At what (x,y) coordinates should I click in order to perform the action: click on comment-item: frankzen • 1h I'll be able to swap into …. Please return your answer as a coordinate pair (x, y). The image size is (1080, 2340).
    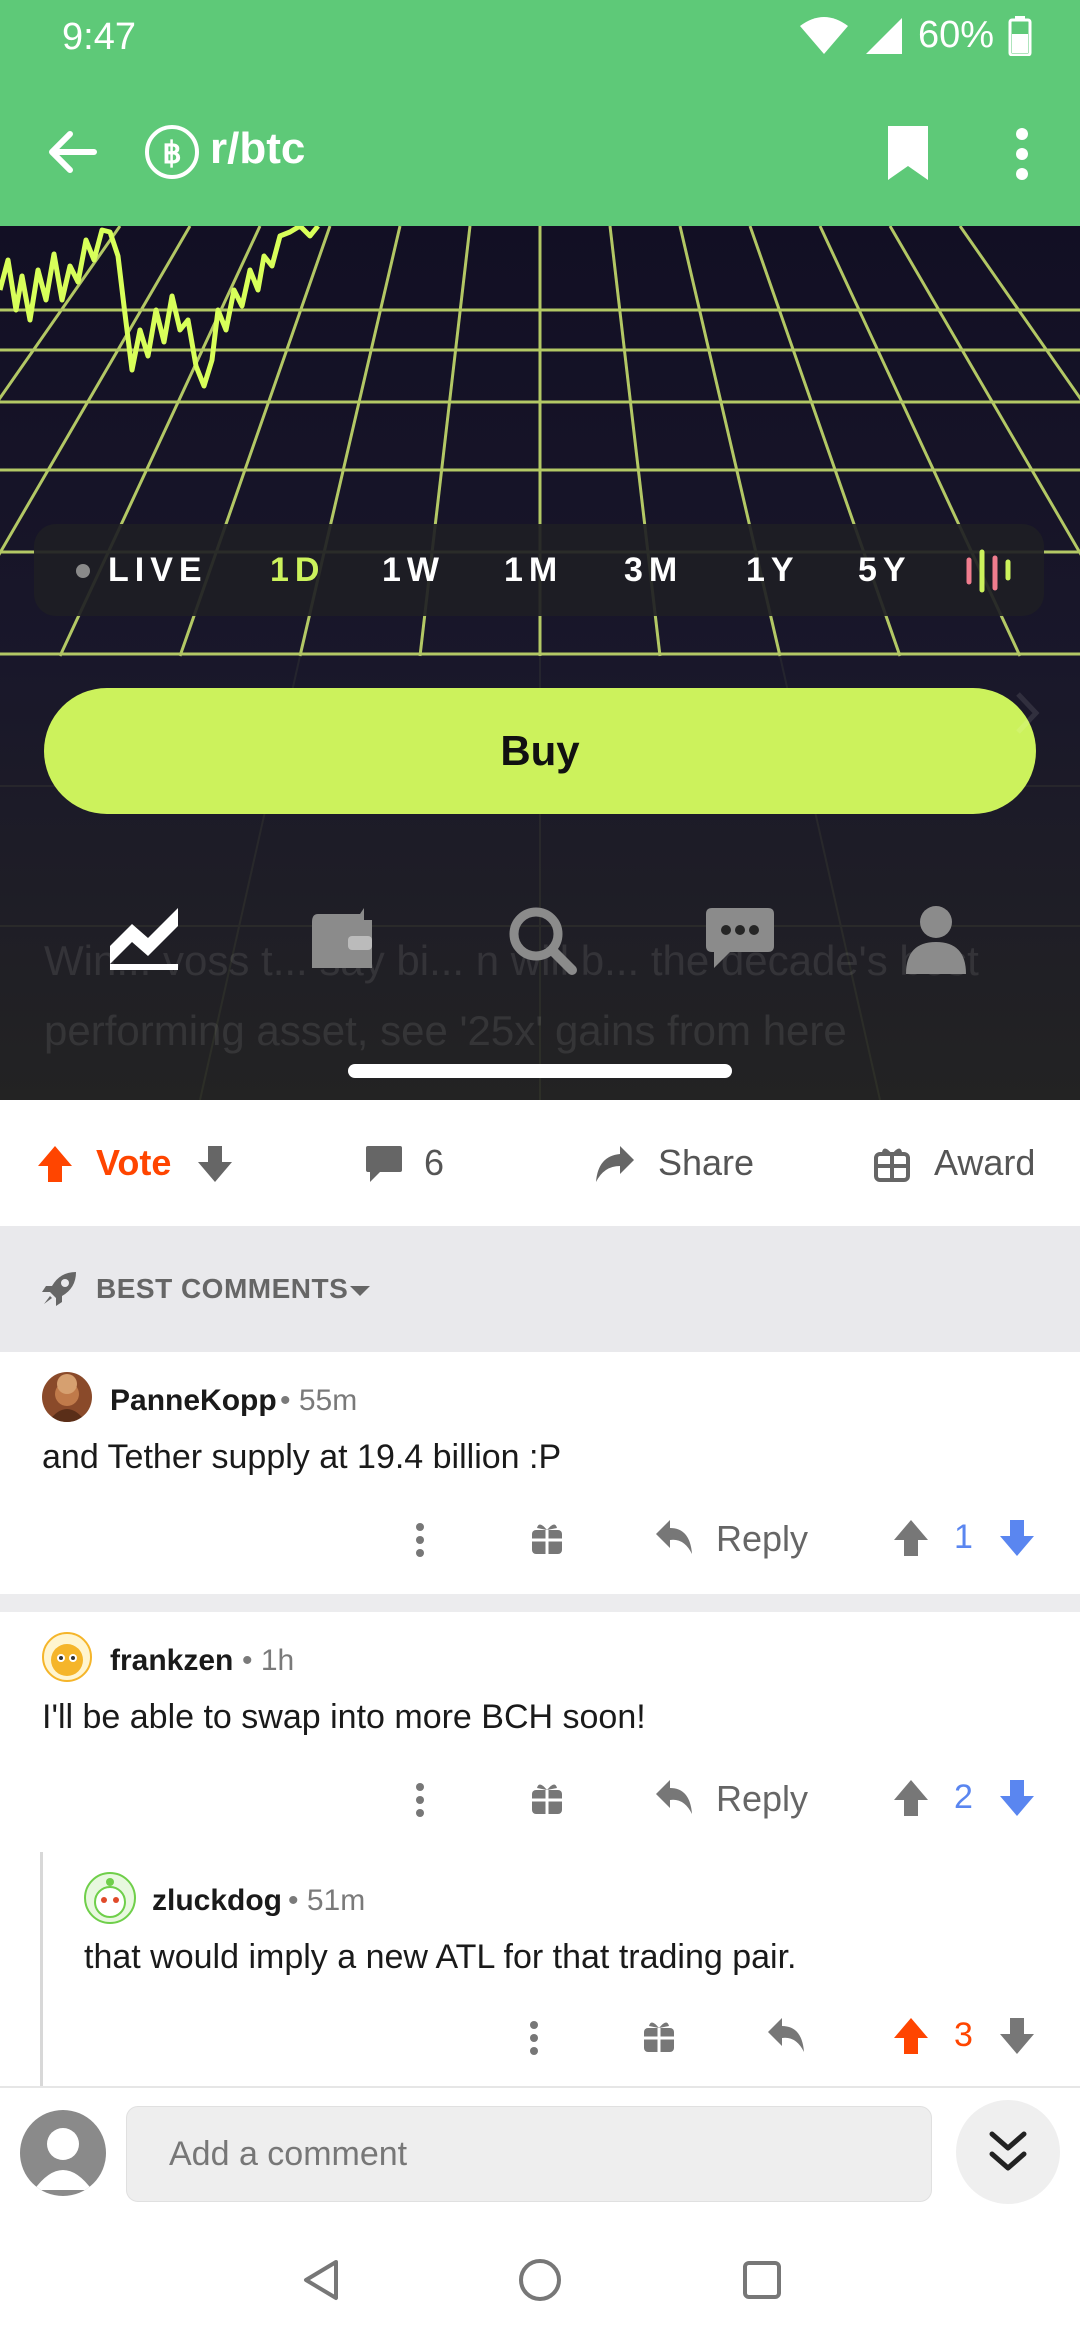
    Looking at the image, I should click on (540, 1732).